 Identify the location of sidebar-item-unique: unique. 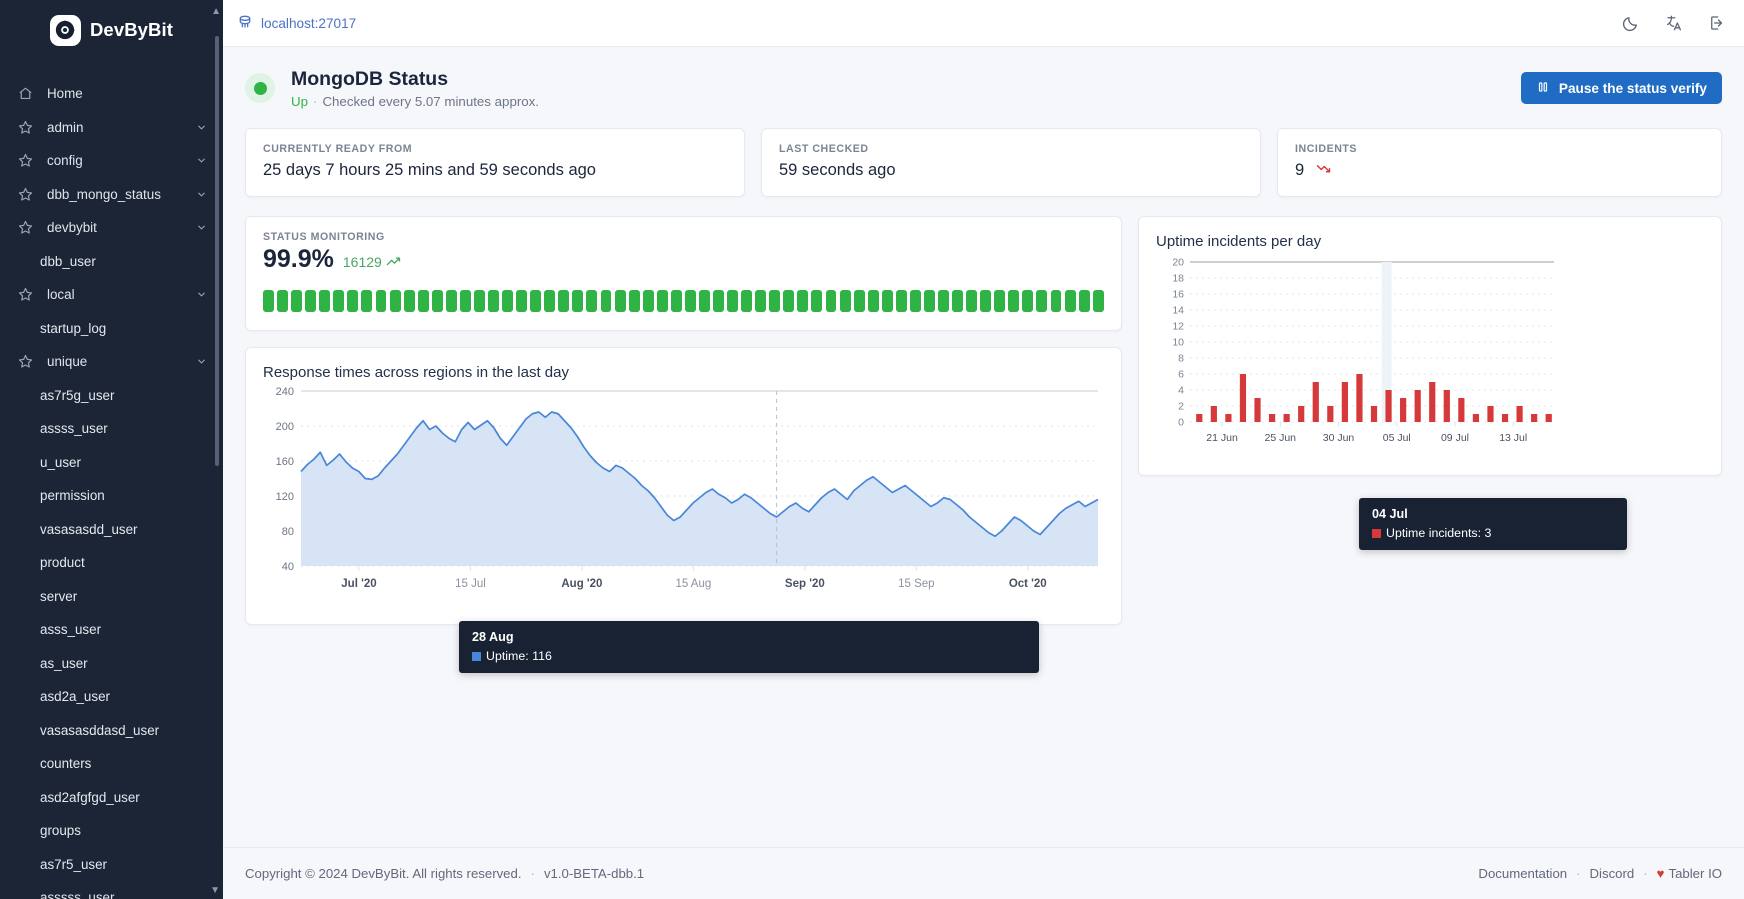
(111, 362).